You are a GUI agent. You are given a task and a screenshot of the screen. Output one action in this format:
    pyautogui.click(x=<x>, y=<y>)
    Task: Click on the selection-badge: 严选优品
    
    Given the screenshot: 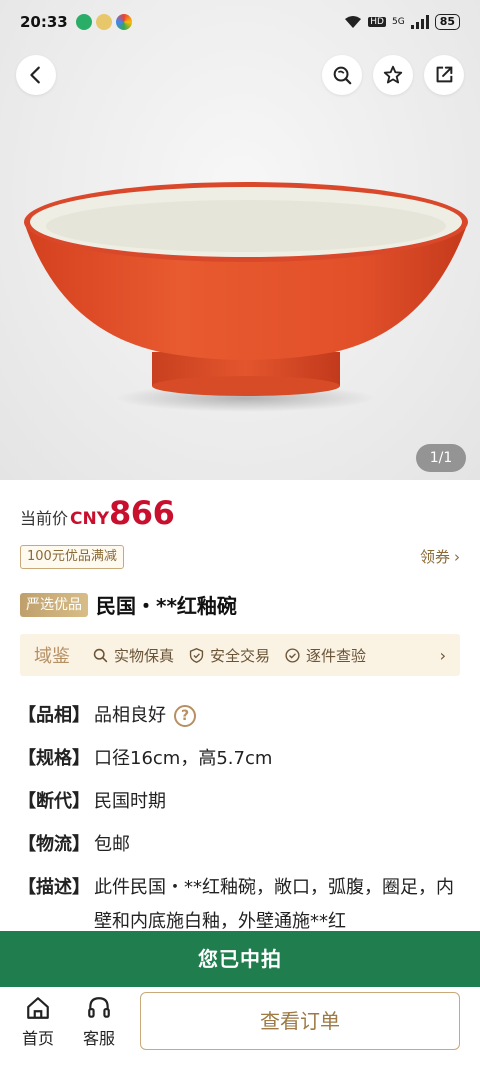 What is the action you would take?
    pyautogui.click(x=54, y=604)
    